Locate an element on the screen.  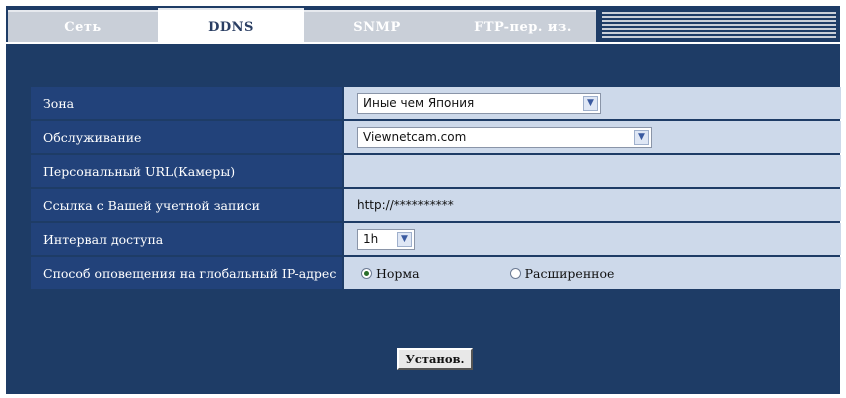
tab-underline is located at coordinates (423, 43).